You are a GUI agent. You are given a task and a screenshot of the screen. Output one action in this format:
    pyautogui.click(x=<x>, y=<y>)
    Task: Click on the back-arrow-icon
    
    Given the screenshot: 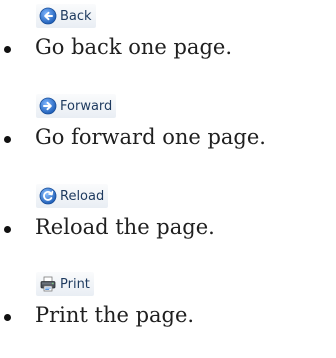 What is the action you would take?
    pyautogui.click(x=48, y=16)
    